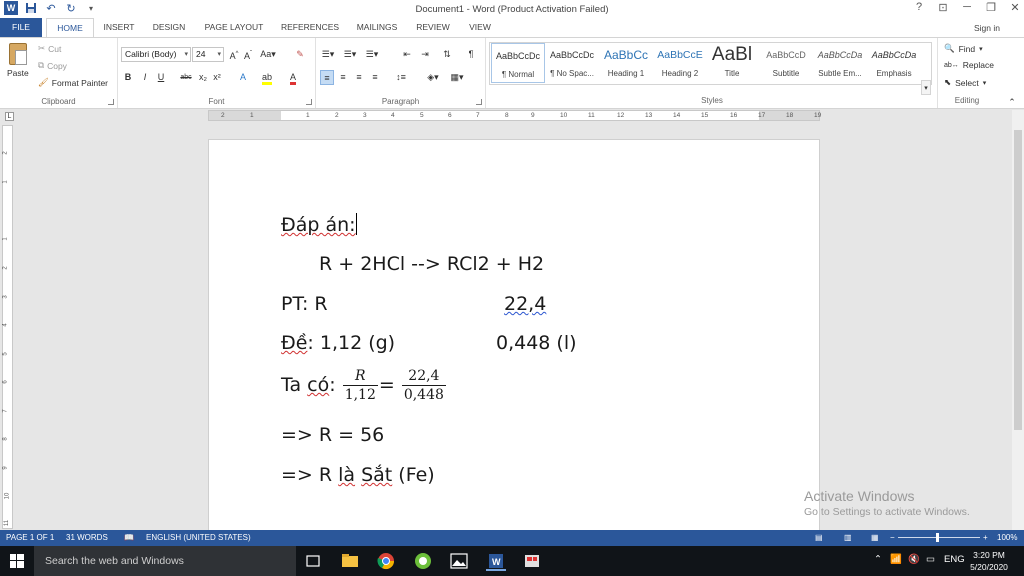 This screenshot has height=576, width=1024. Describe the element at coordinates (268, 54) in the screenshot. I see `change-case-icon: Aa▾` at that location.